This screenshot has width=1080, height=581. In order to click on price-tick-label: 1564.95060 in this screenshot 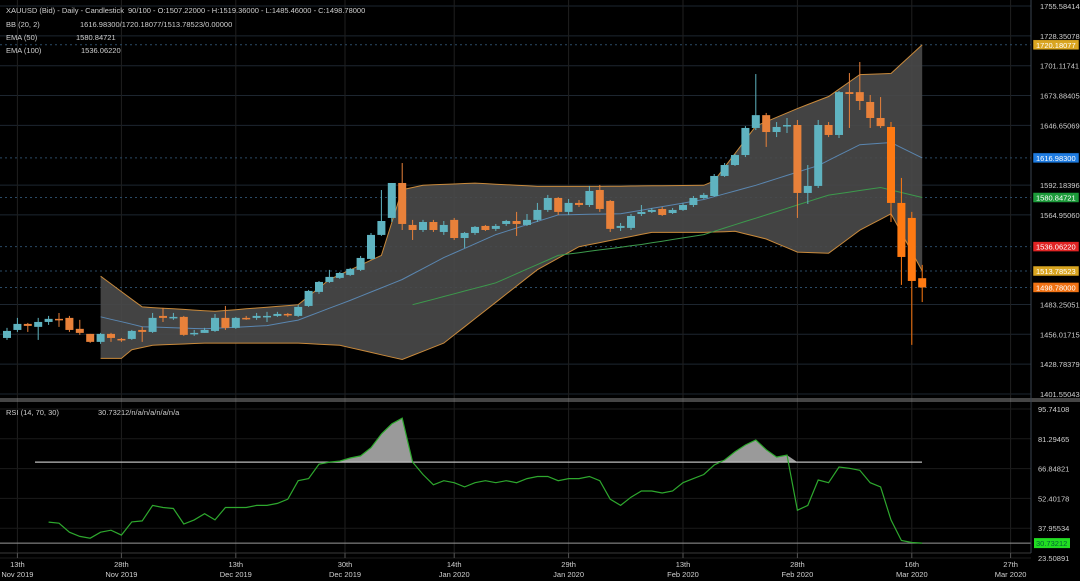, I will do `click(1060, 215)`.